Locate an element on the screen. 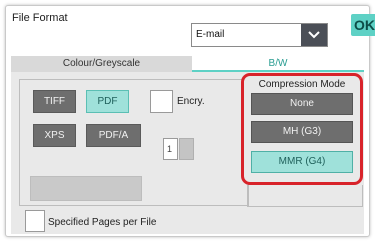  chevron-down-icon is located at coordinates (314, 35).